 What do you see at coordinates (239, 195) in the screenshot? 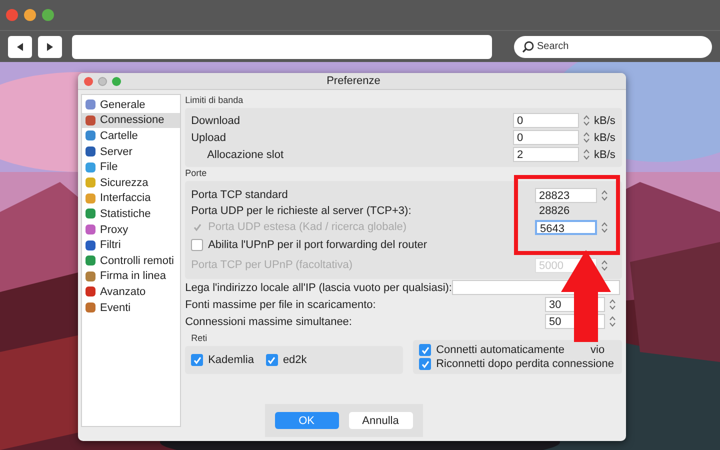
I see `field-label: Porta TCP standard` at bounding box center [239, 195].